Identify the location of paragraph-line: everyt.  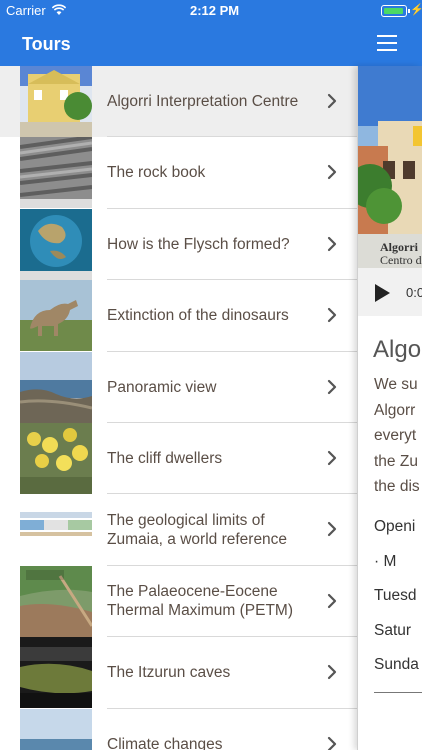
(395, 435).